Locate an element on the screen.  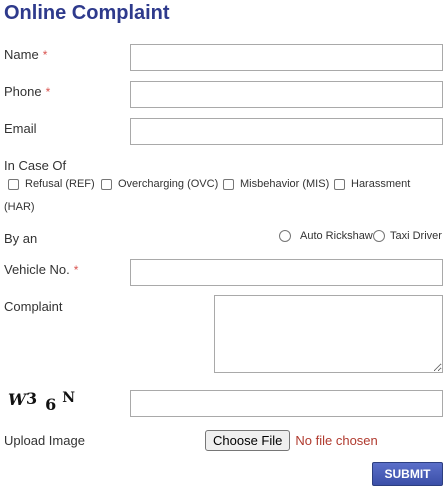
checkbox-refusal: Refusal (REF) is located at coordinates (51, 184).